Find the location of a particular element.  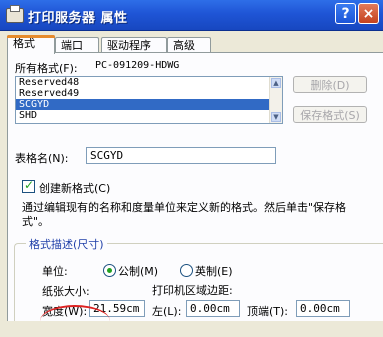

formats-listbox: Reserved48 Reserved49 SCGYD SHD ▲ ▼ is located at coordinates (149, 100).